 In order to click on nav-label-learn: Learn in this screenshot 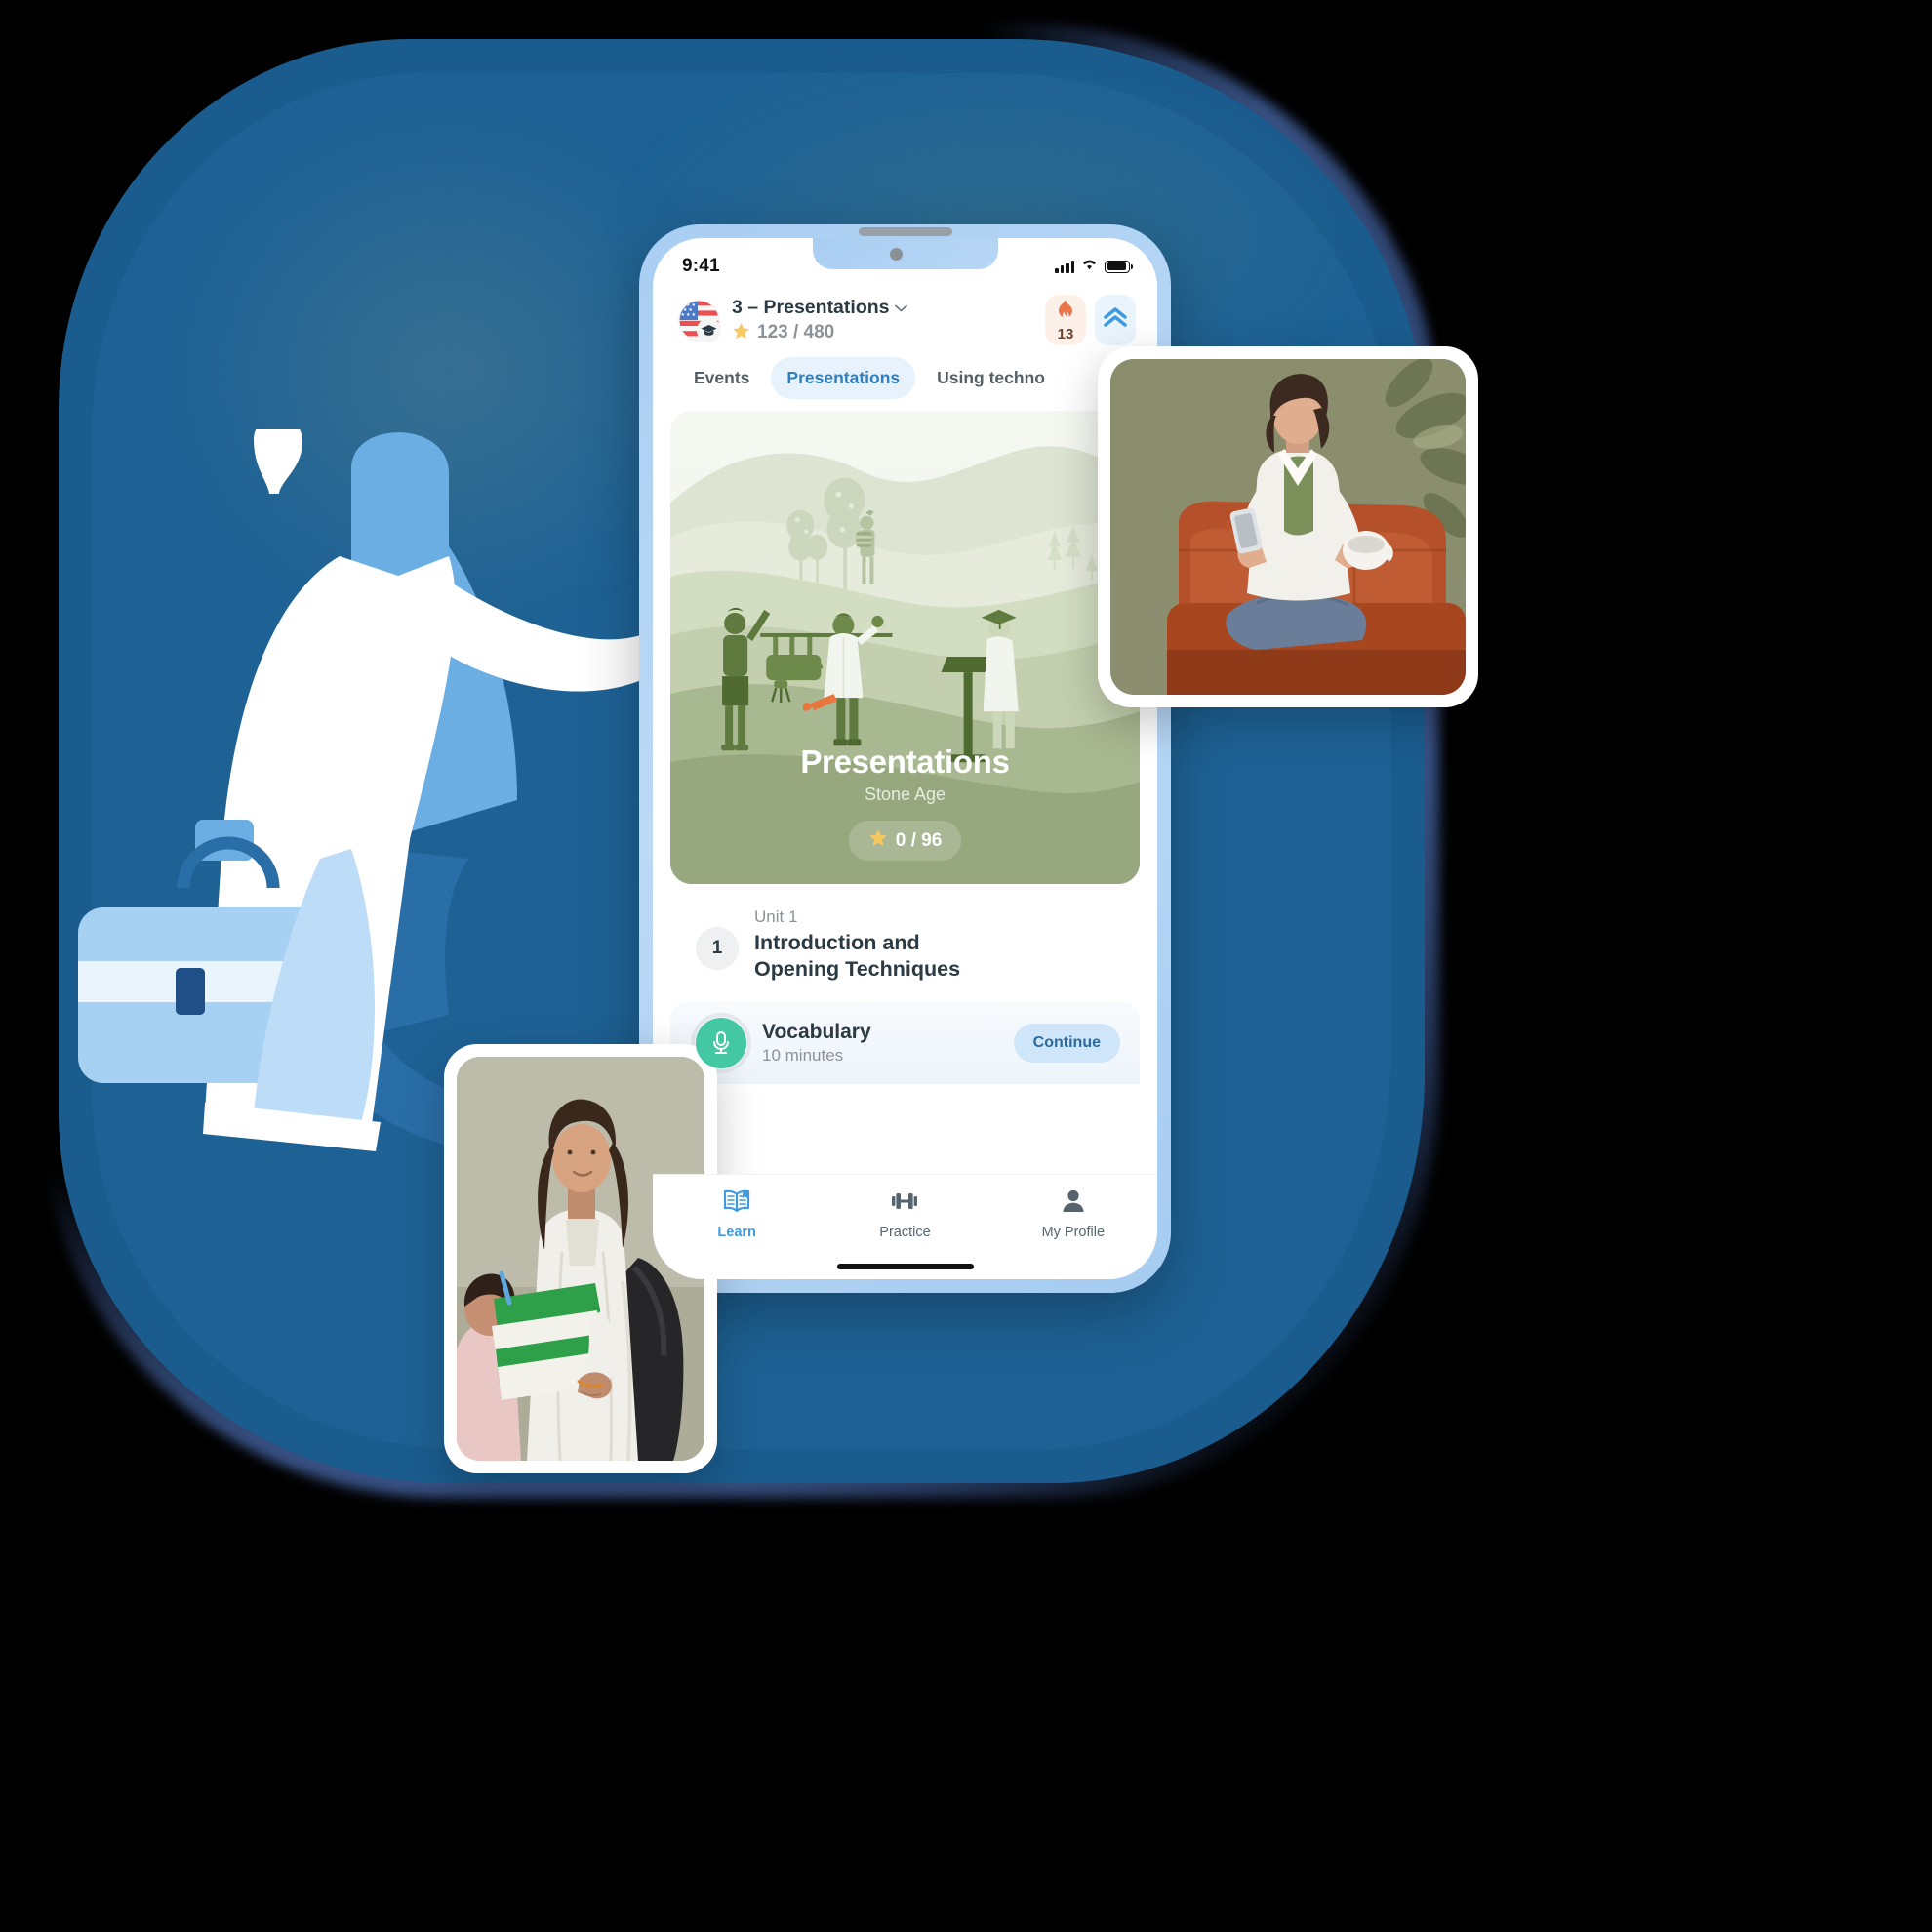, I will do `click(736, 1232)`.